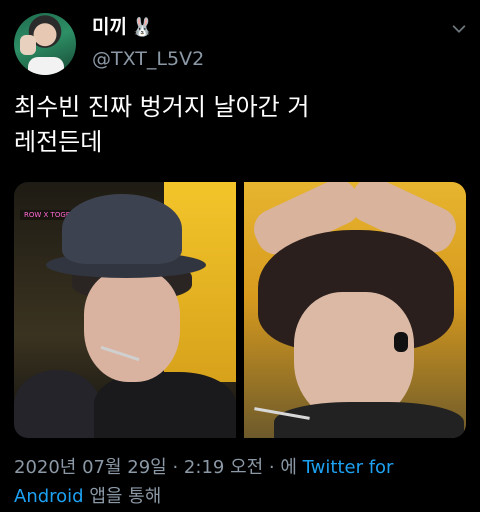 This screenshot has width=480, height=512. I want to click on via-suffix: 앱을 통해, so click(122, 496).